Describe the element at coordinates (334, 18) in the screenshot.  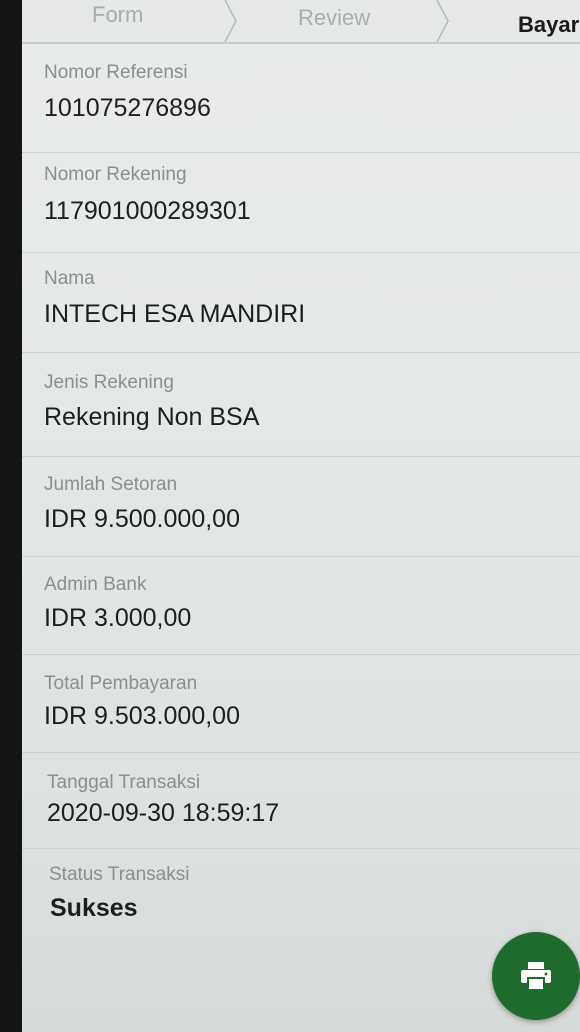
I see `step-review: Review` at that location.